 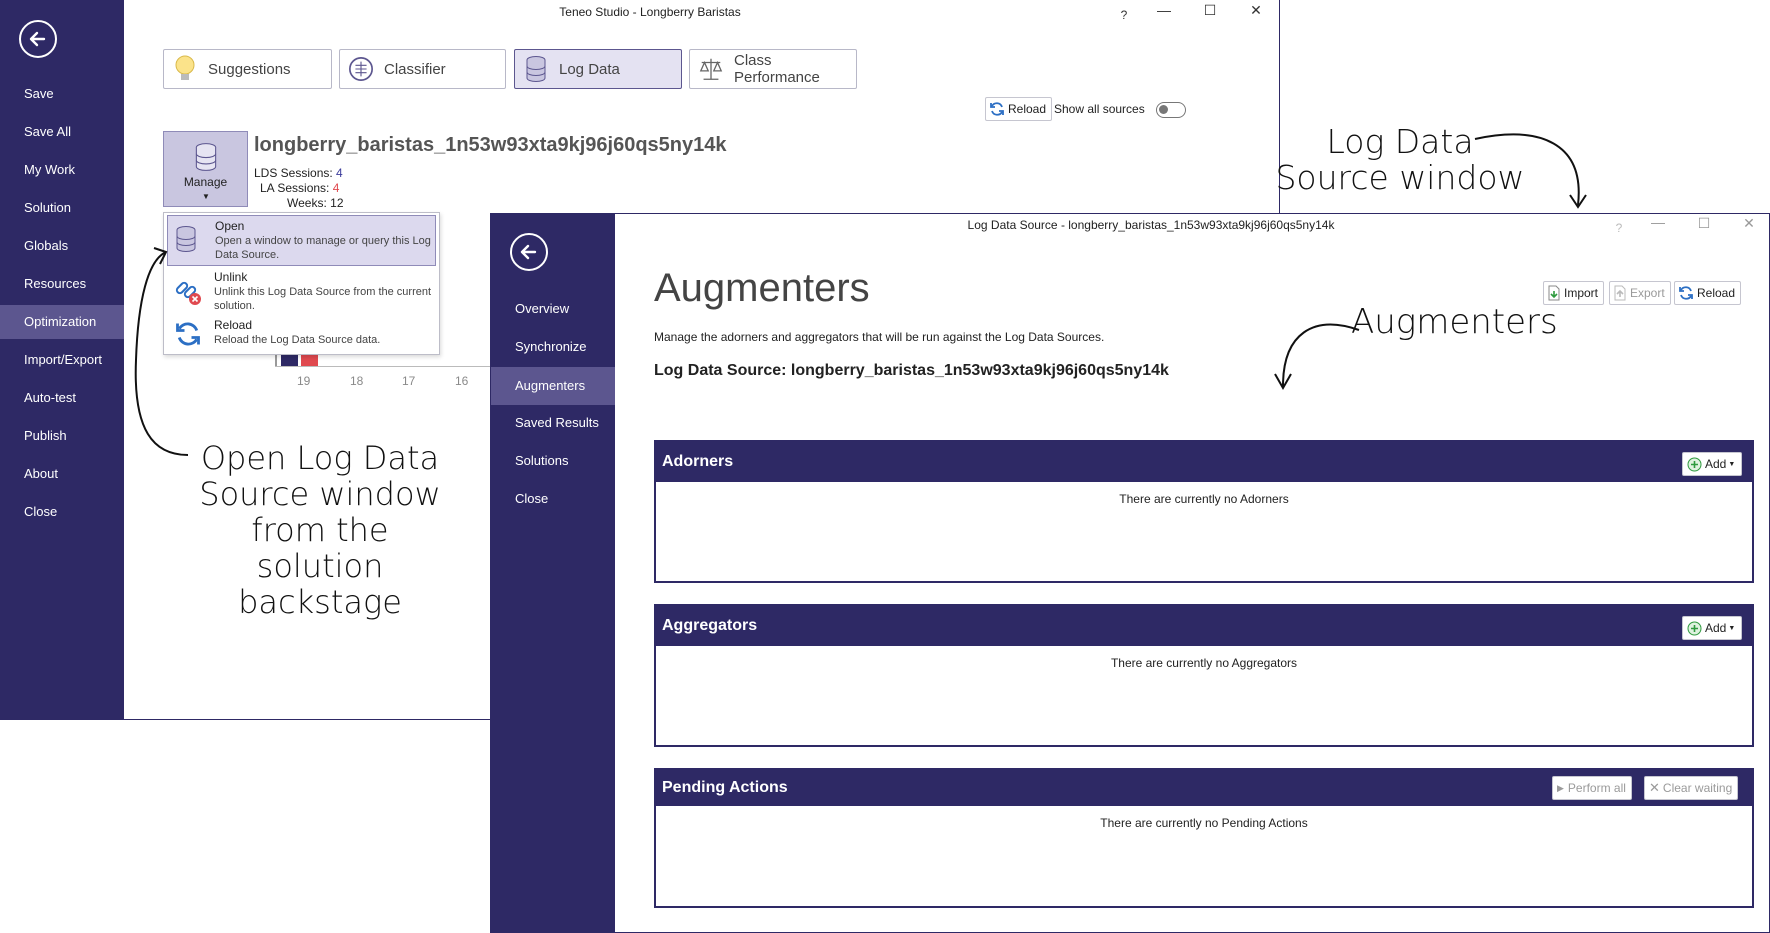 What do you see at coordinates (62, 170) in the screenshot?
I see `sidebar-item-my-work: My Work` at bounding box center [62, 170].